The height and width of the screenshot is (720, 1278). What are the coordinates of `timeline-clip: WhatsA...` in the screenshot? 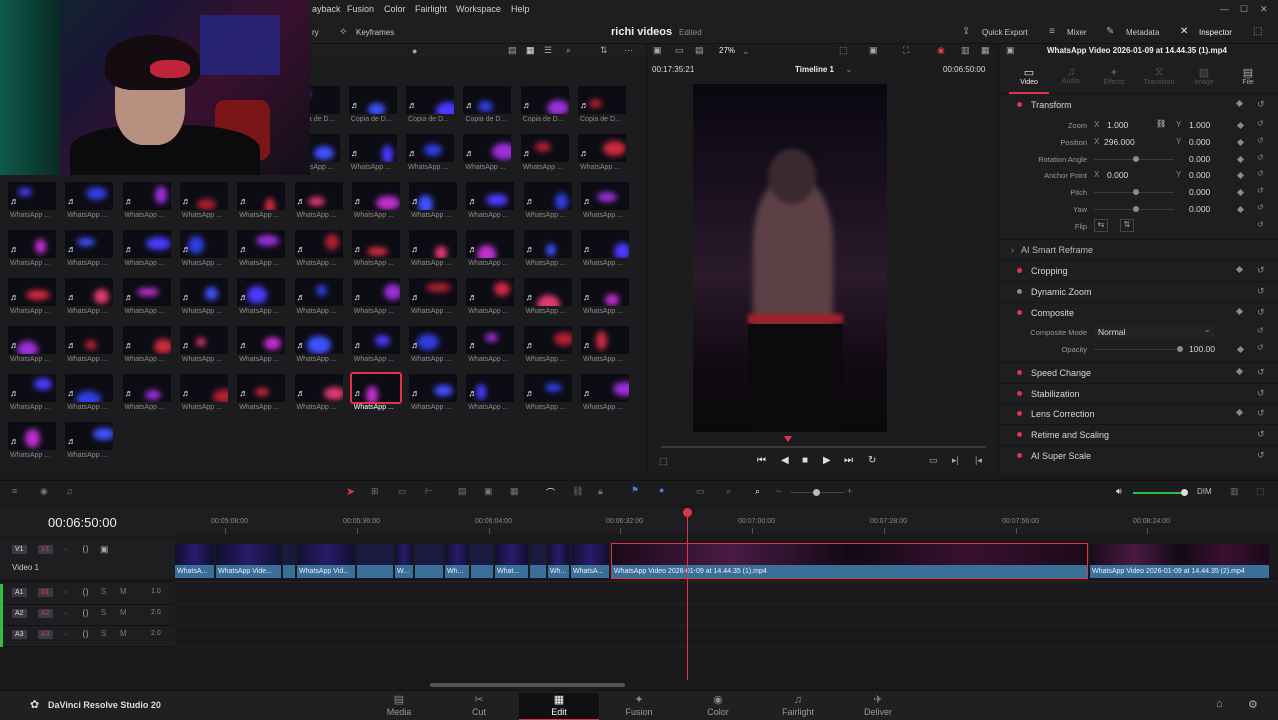 It's located at (590, 561).